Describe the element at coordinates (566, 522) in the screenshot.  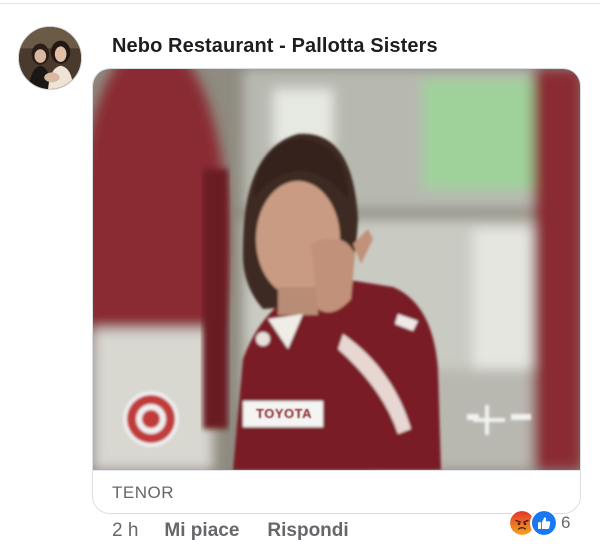
I see `reaction-count: 6` at that location.